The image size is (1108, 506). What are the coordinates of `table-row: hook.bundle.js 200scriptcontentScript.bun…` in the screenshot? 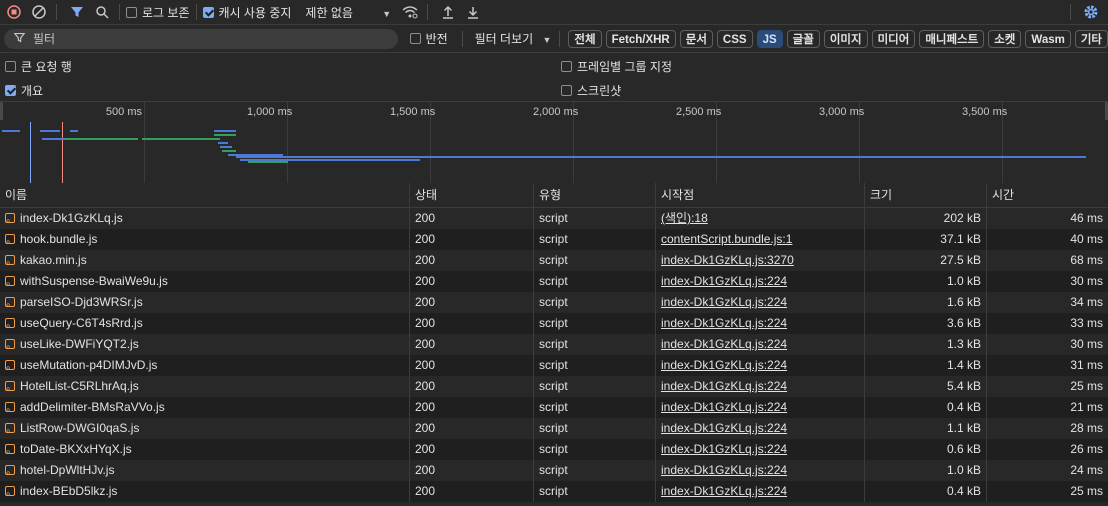 It's located at (554, 239).